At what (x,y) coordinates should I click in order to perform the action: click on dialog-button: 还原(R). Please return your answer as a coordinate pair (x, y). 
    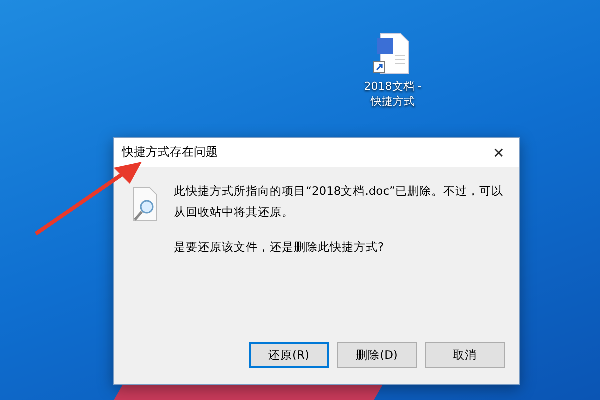
    Looking at the image, I should click on (289, 355).